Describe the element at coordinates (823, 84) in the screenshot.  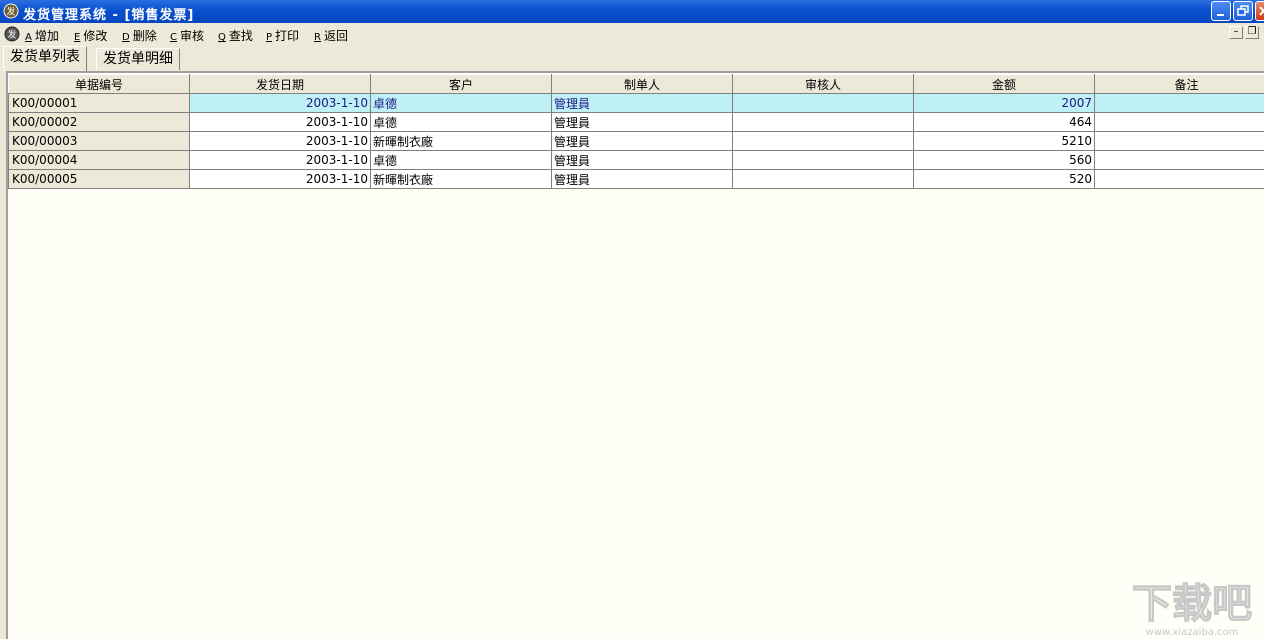
I see `column-header-auditor: 审核人` at that location.